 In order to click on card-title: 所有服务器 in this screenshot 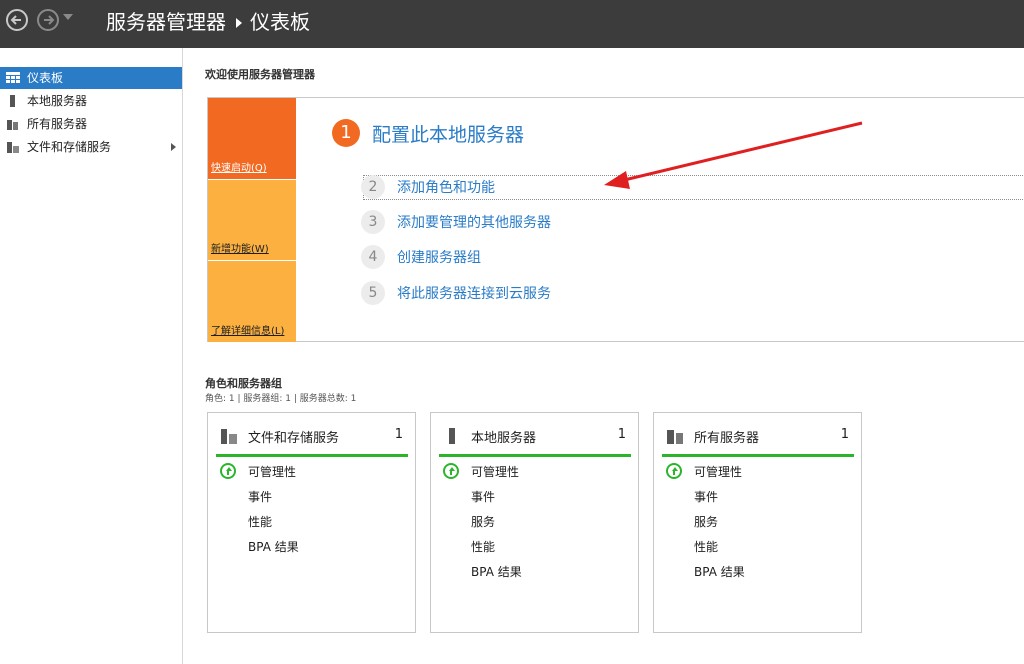, I will do `click(726, 436)`.